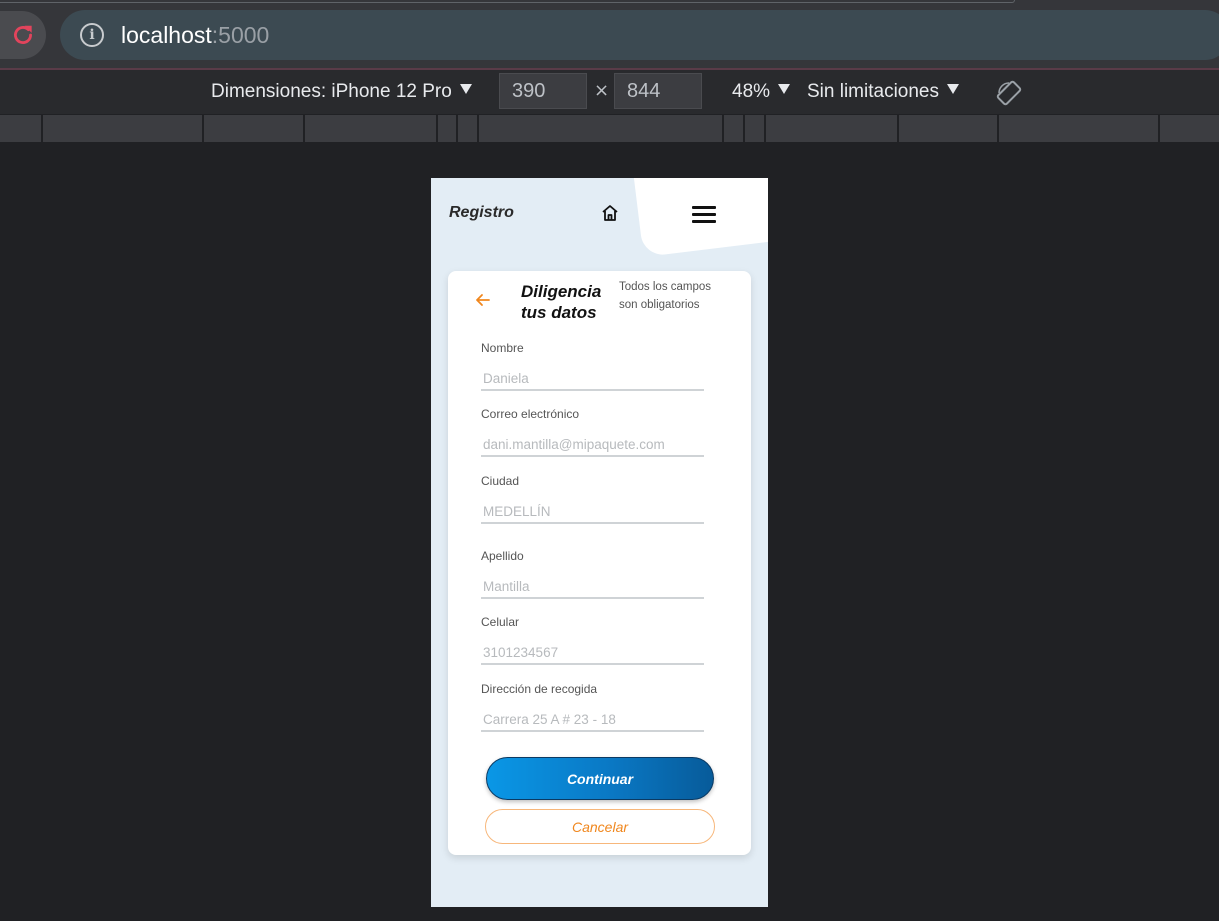  I want to click on nombre-input, so click(592, 379).